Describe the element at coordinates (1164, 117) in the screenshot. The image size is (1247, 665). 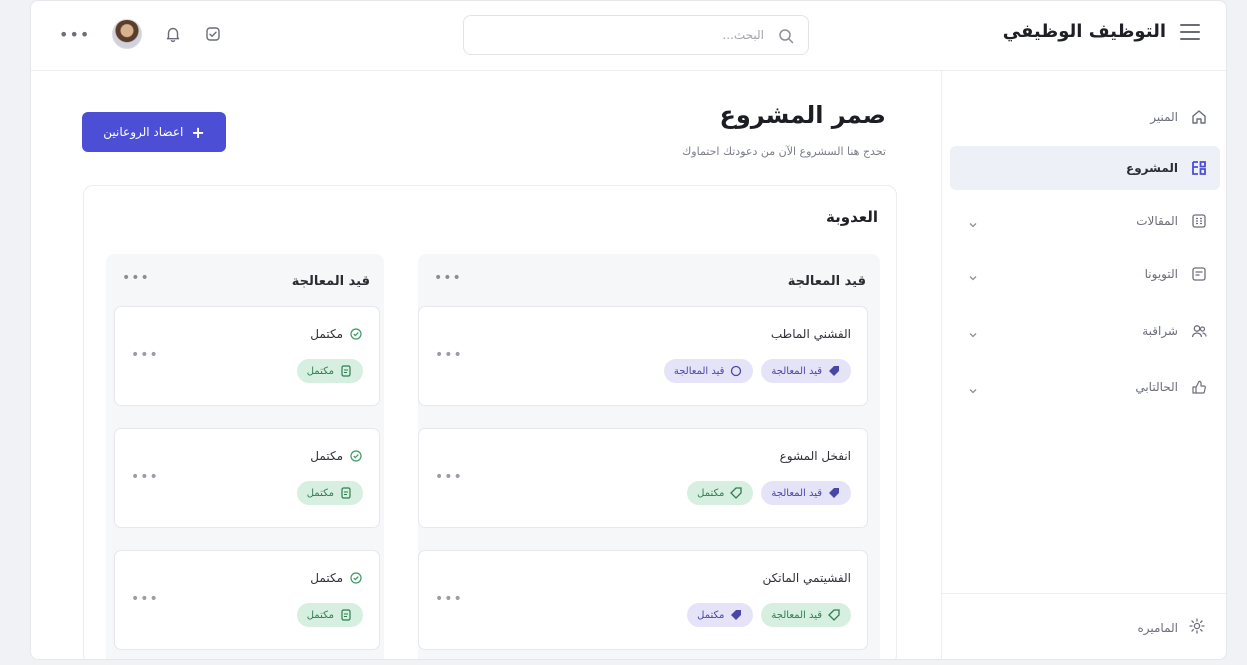
I see `sidebar-item-label: المنير` at that location.